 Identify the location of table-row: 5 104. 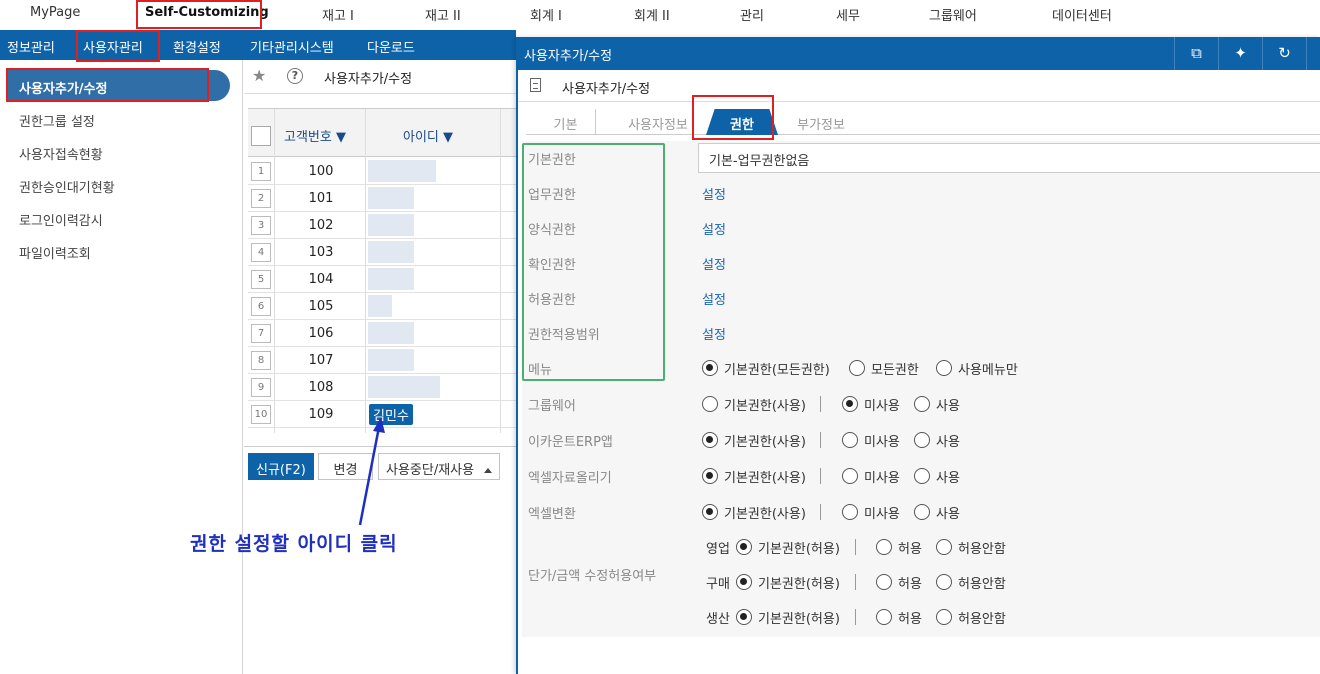
(382, 279).